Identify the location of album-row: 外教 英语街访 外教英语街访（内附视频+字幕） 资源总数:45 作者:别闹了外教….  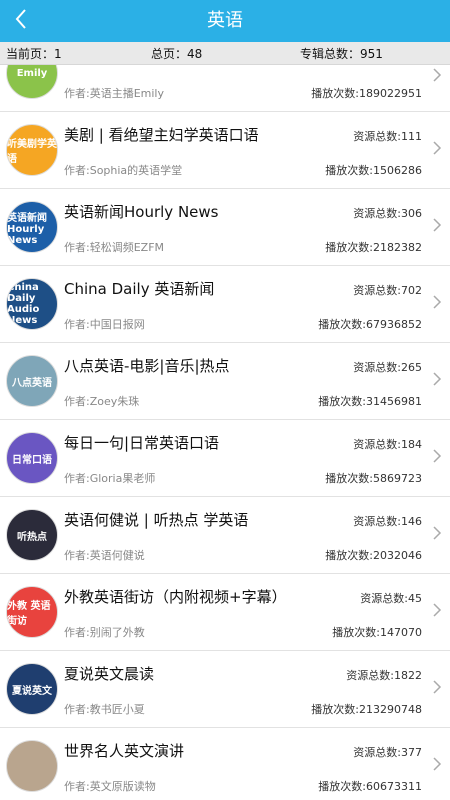
(225, 612).